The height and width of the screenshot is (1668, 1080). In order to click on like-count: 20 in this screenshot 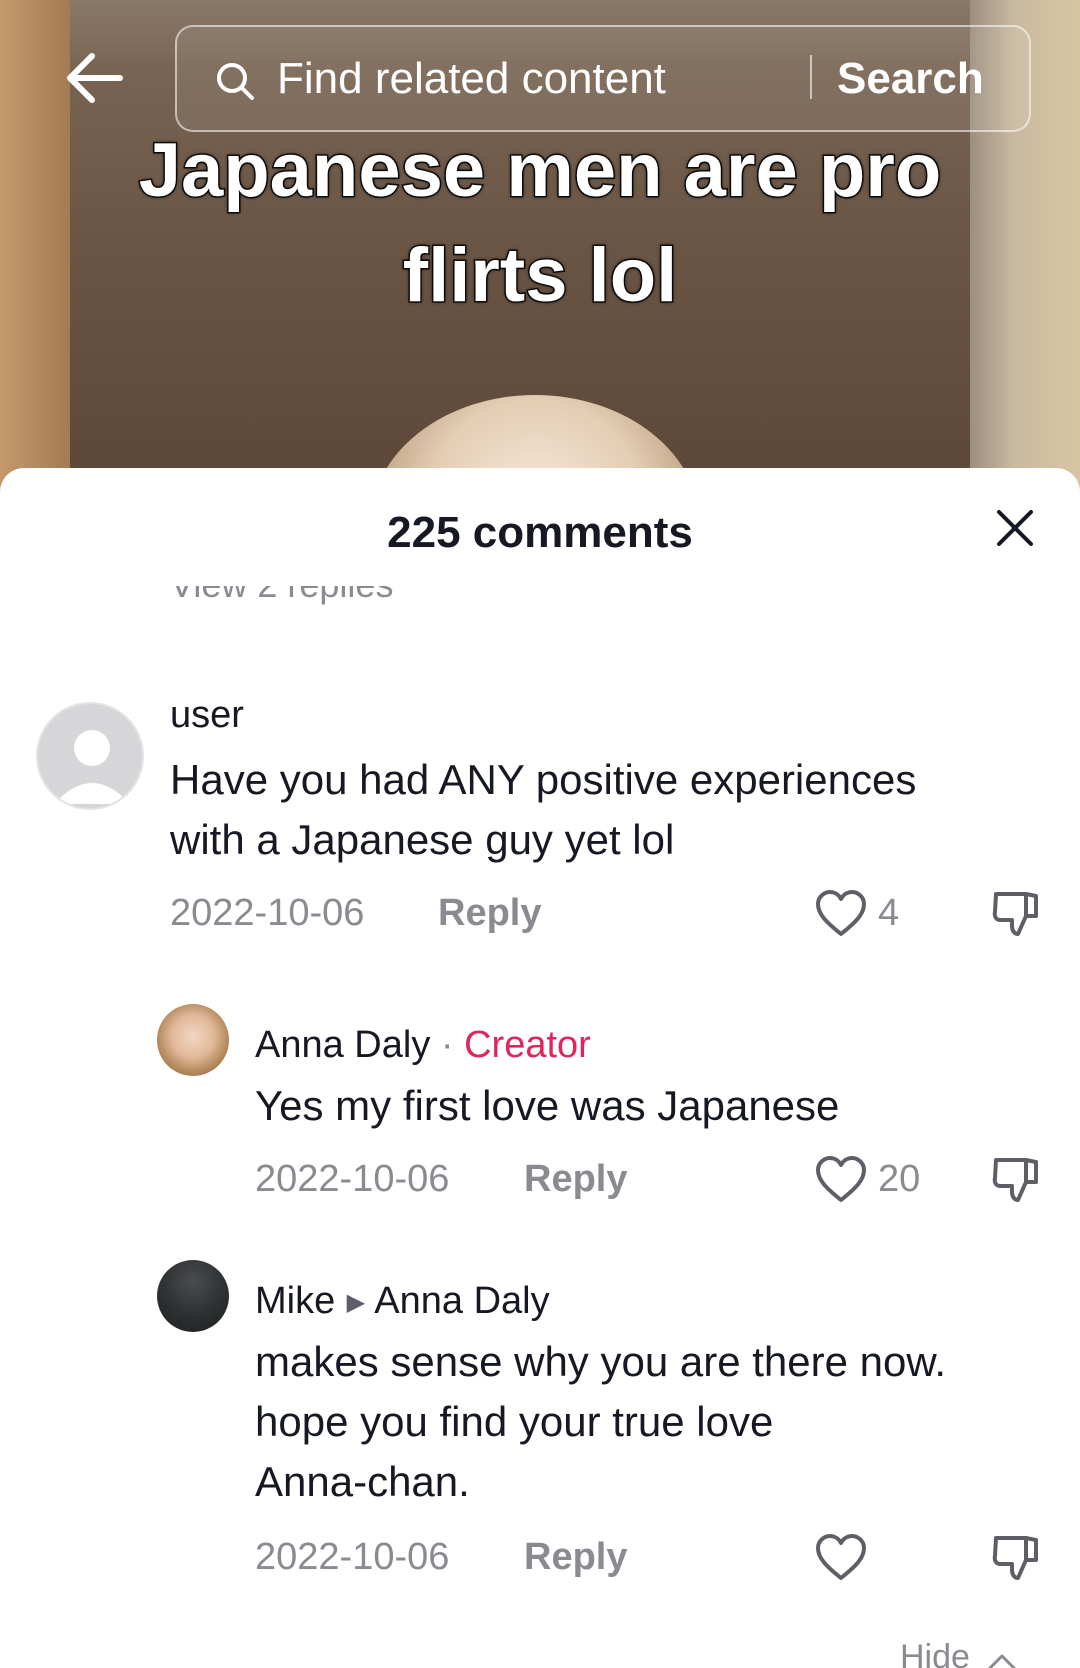, I will do `click(899, 1179)`.